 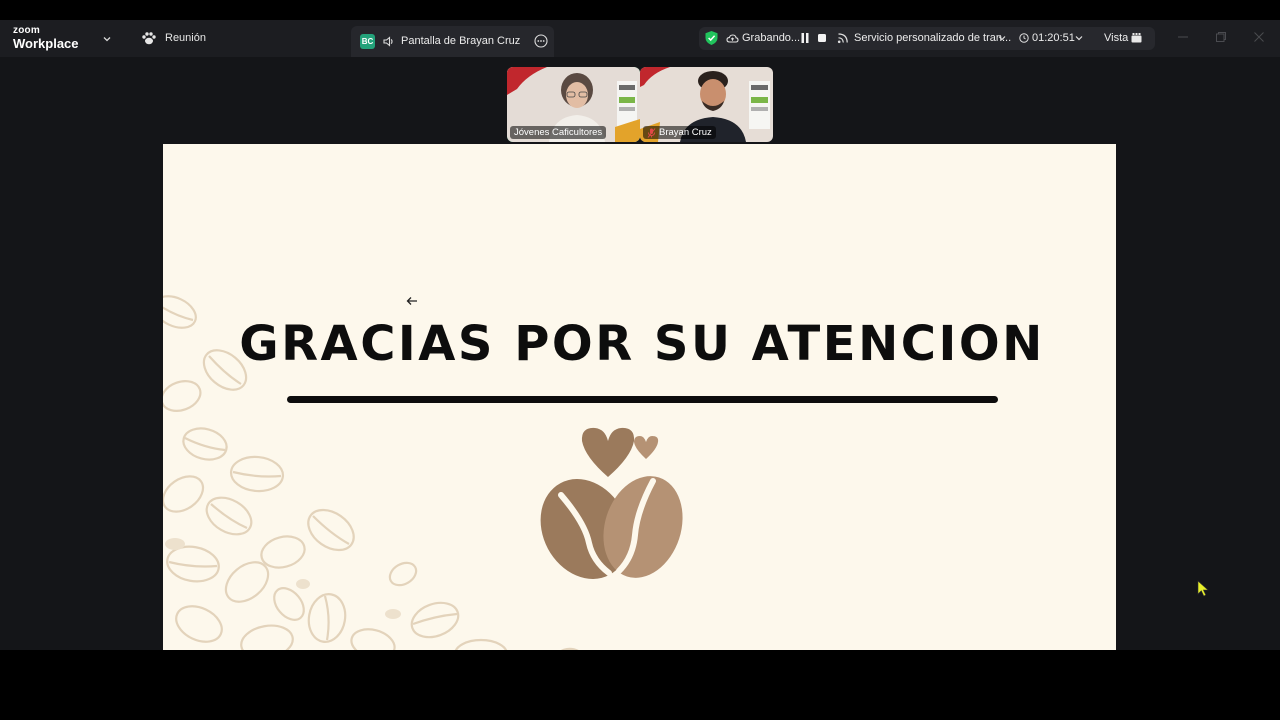 What do you see at coordinates (732, 38) in the screenshot?
I see `cloud-icon` at bounding box center [732, 38].